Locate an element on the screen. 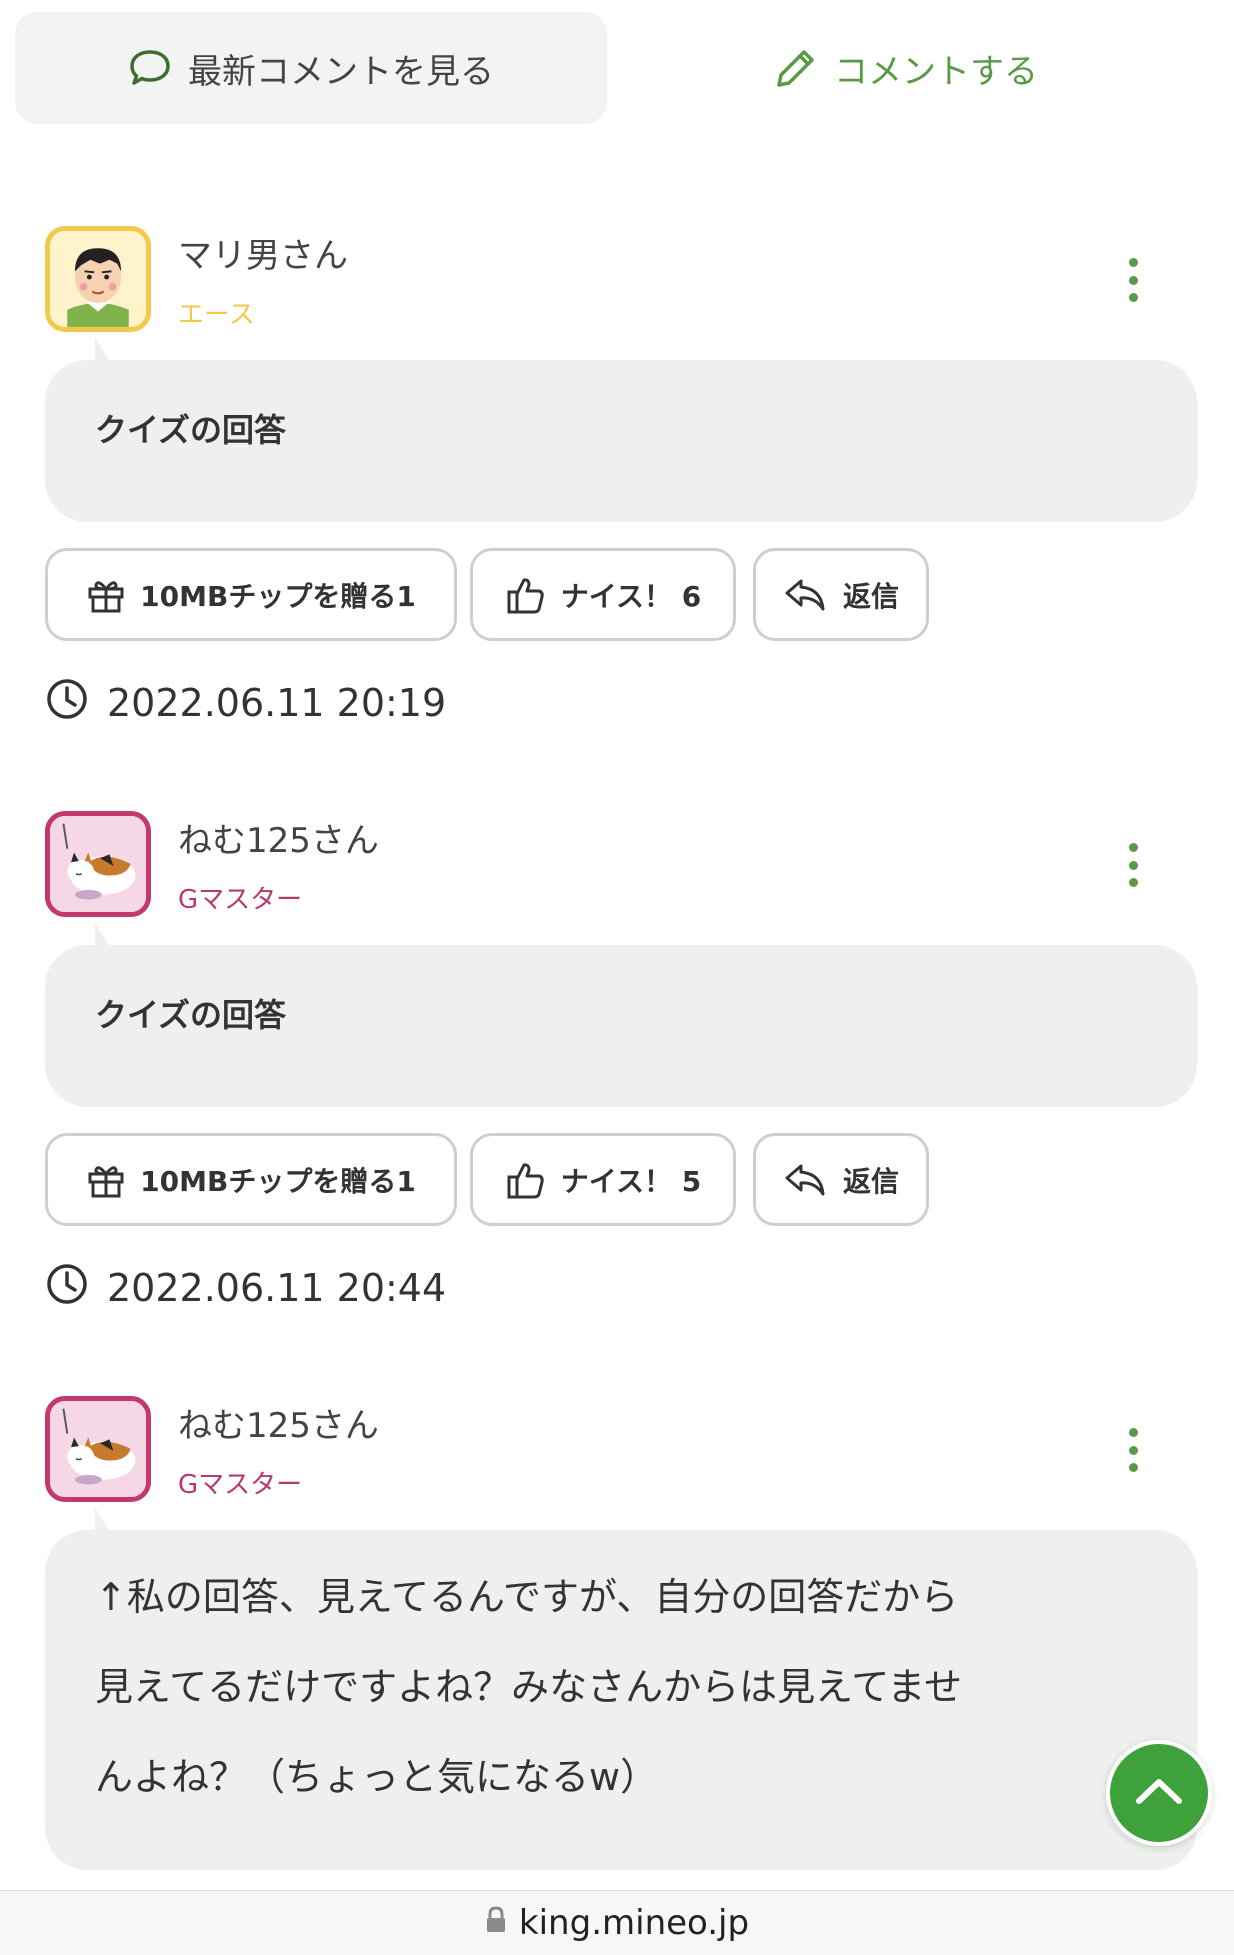 The height and width of the screenshot is (1955, 1234). top-tabs: 最新コメントを見る コメントする is located at coordinates (610, 68).